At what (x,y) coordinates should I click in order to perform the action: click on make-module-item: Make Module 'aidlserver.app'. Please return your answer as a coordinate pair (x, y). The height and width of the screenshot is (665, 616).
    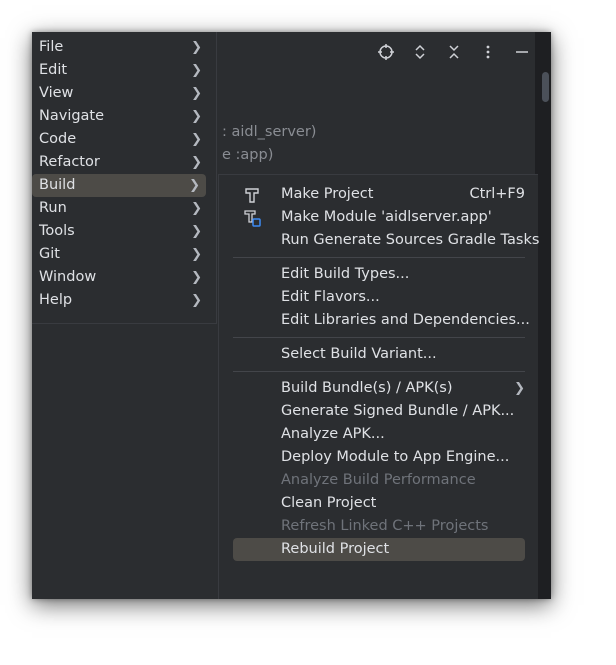
    Looking at the image, I should click on (379, 217).